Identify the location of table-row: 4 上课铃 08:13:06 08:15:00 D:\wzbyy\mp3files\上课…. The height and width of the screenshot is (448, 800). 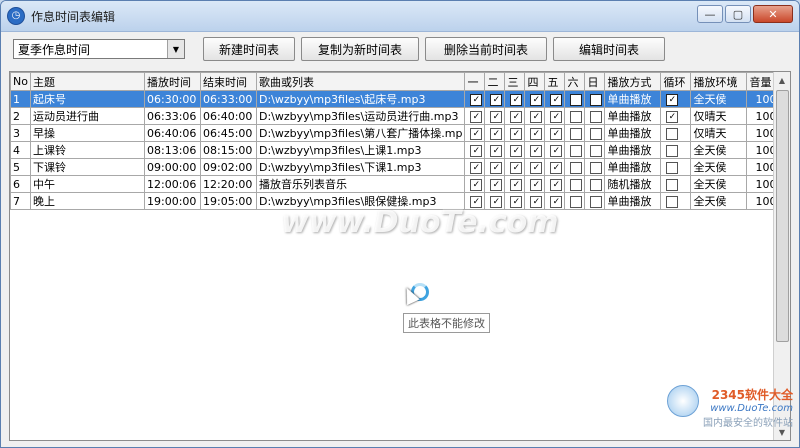
(396, 150).